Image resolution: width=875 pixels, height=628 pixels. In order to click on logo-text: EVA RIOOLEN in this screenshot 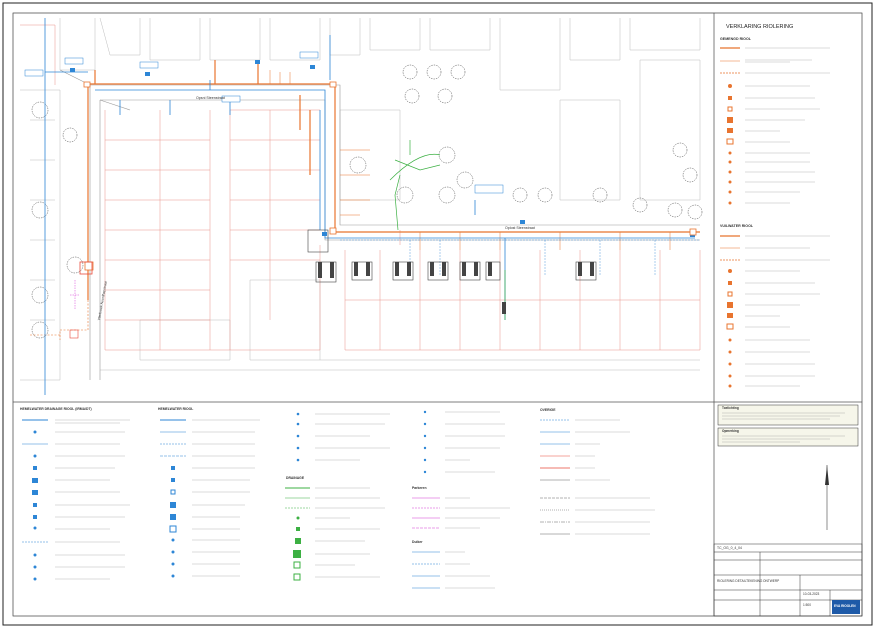, I will do `click(845, 606)`.